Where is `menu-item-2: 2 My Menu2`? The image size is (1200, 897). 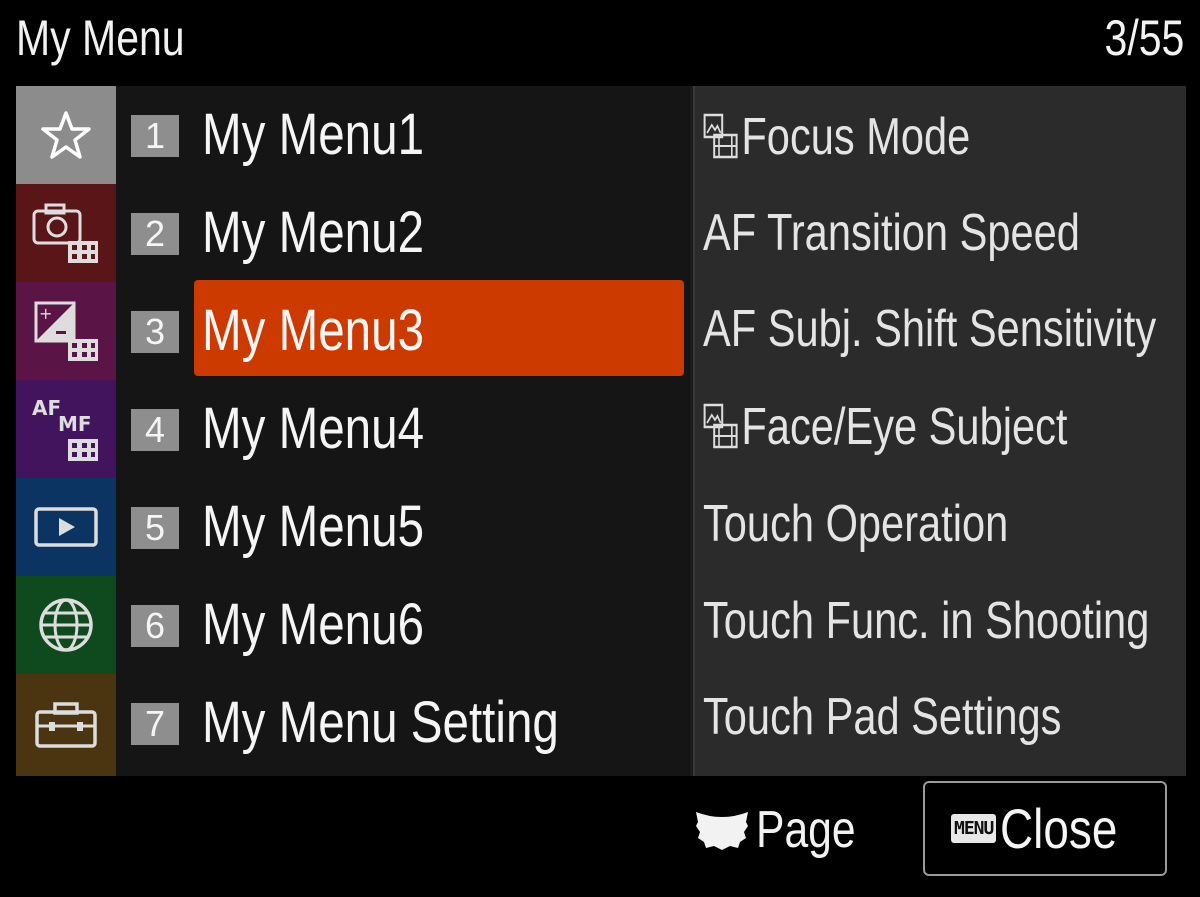
menu-item-2: 2 My Menu2 is located at coordinates (403, 233).